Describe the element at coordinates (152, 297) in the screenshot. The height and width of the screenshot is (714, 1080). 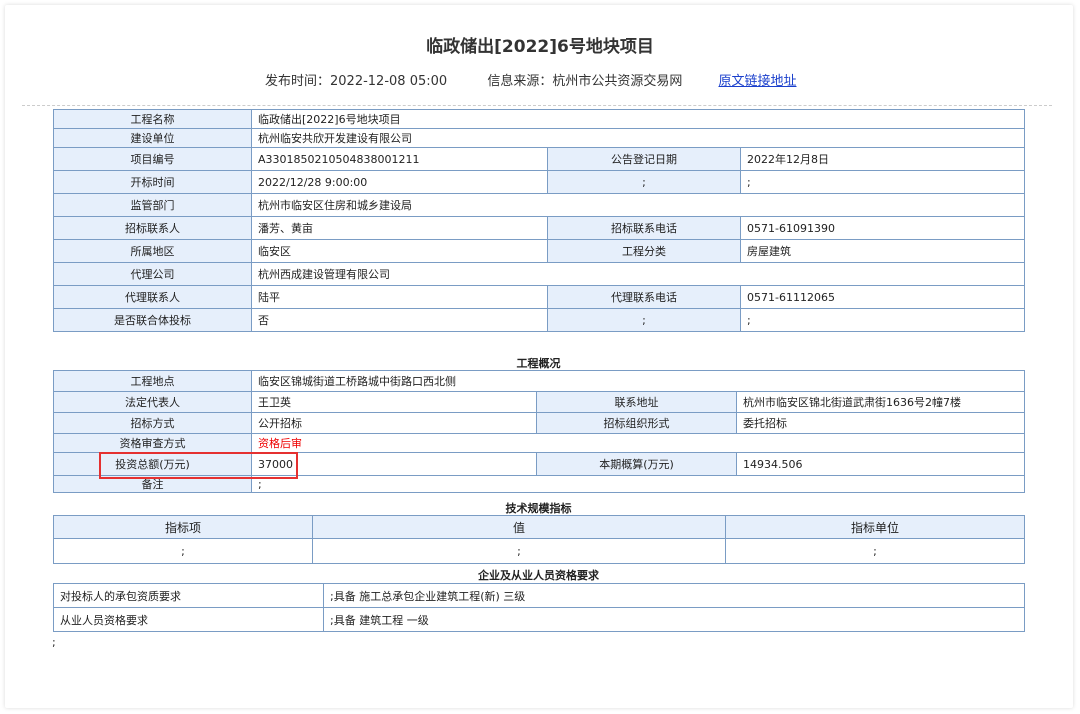
I see `agent-contact-label: 代理联系人` at that location.